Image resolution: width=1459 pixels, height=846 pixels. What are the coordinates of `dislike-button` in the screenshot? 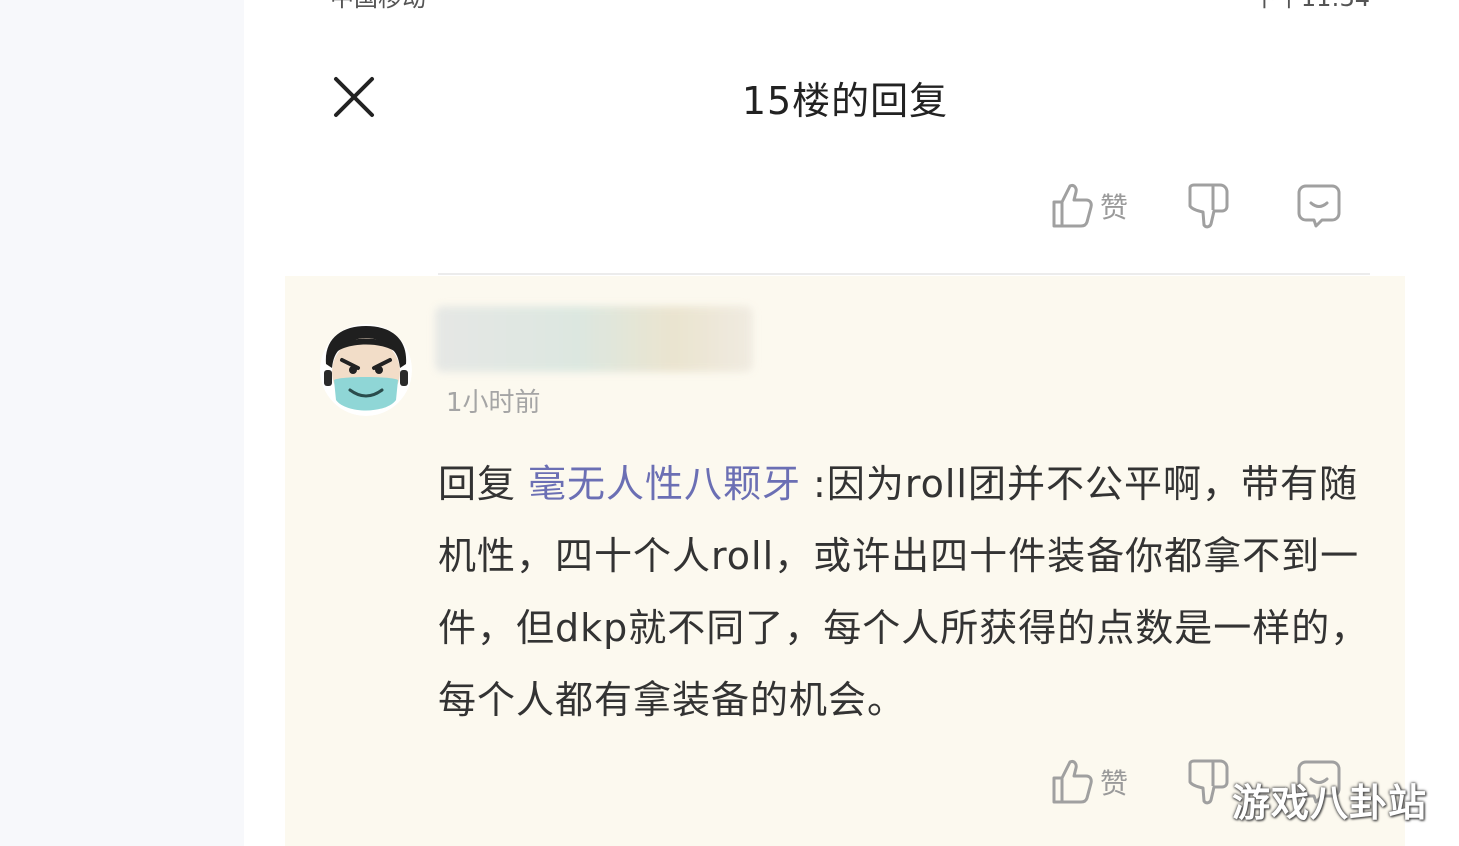 It's located at (1209, 206).